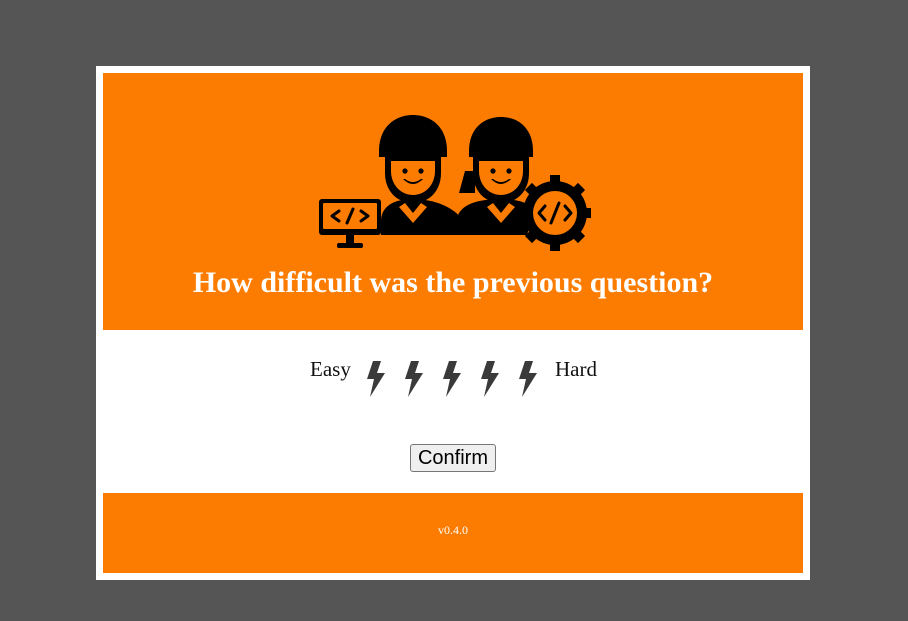 The height and width of the screenshot is (621, 908). I want to click on developers-team-icon, so click(455, 183).